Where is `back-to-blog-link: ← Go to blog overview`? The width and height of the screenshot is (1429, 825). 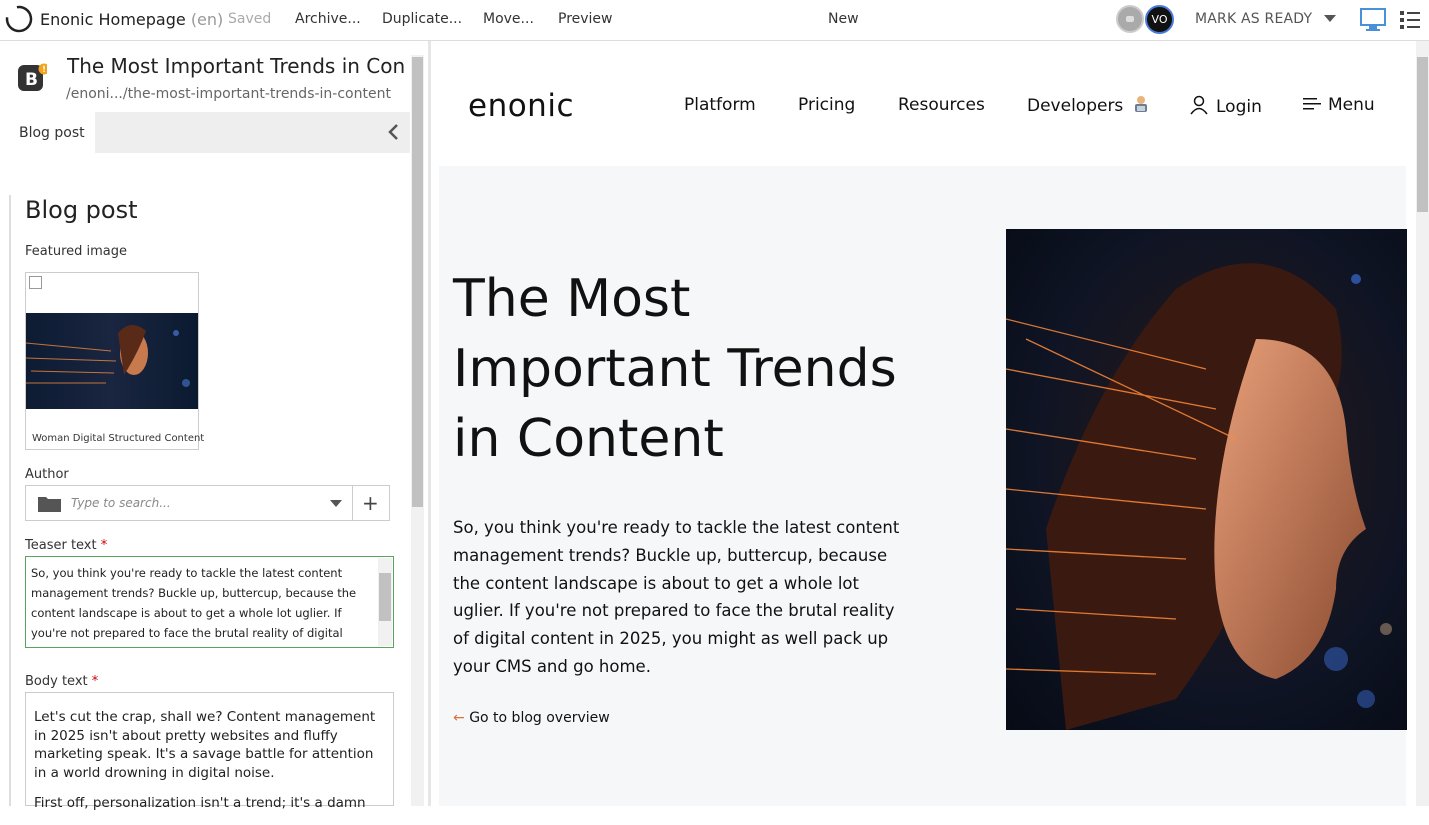 back-to-blog-link: ← Go to blog overview is located at coordinates (531, 718).